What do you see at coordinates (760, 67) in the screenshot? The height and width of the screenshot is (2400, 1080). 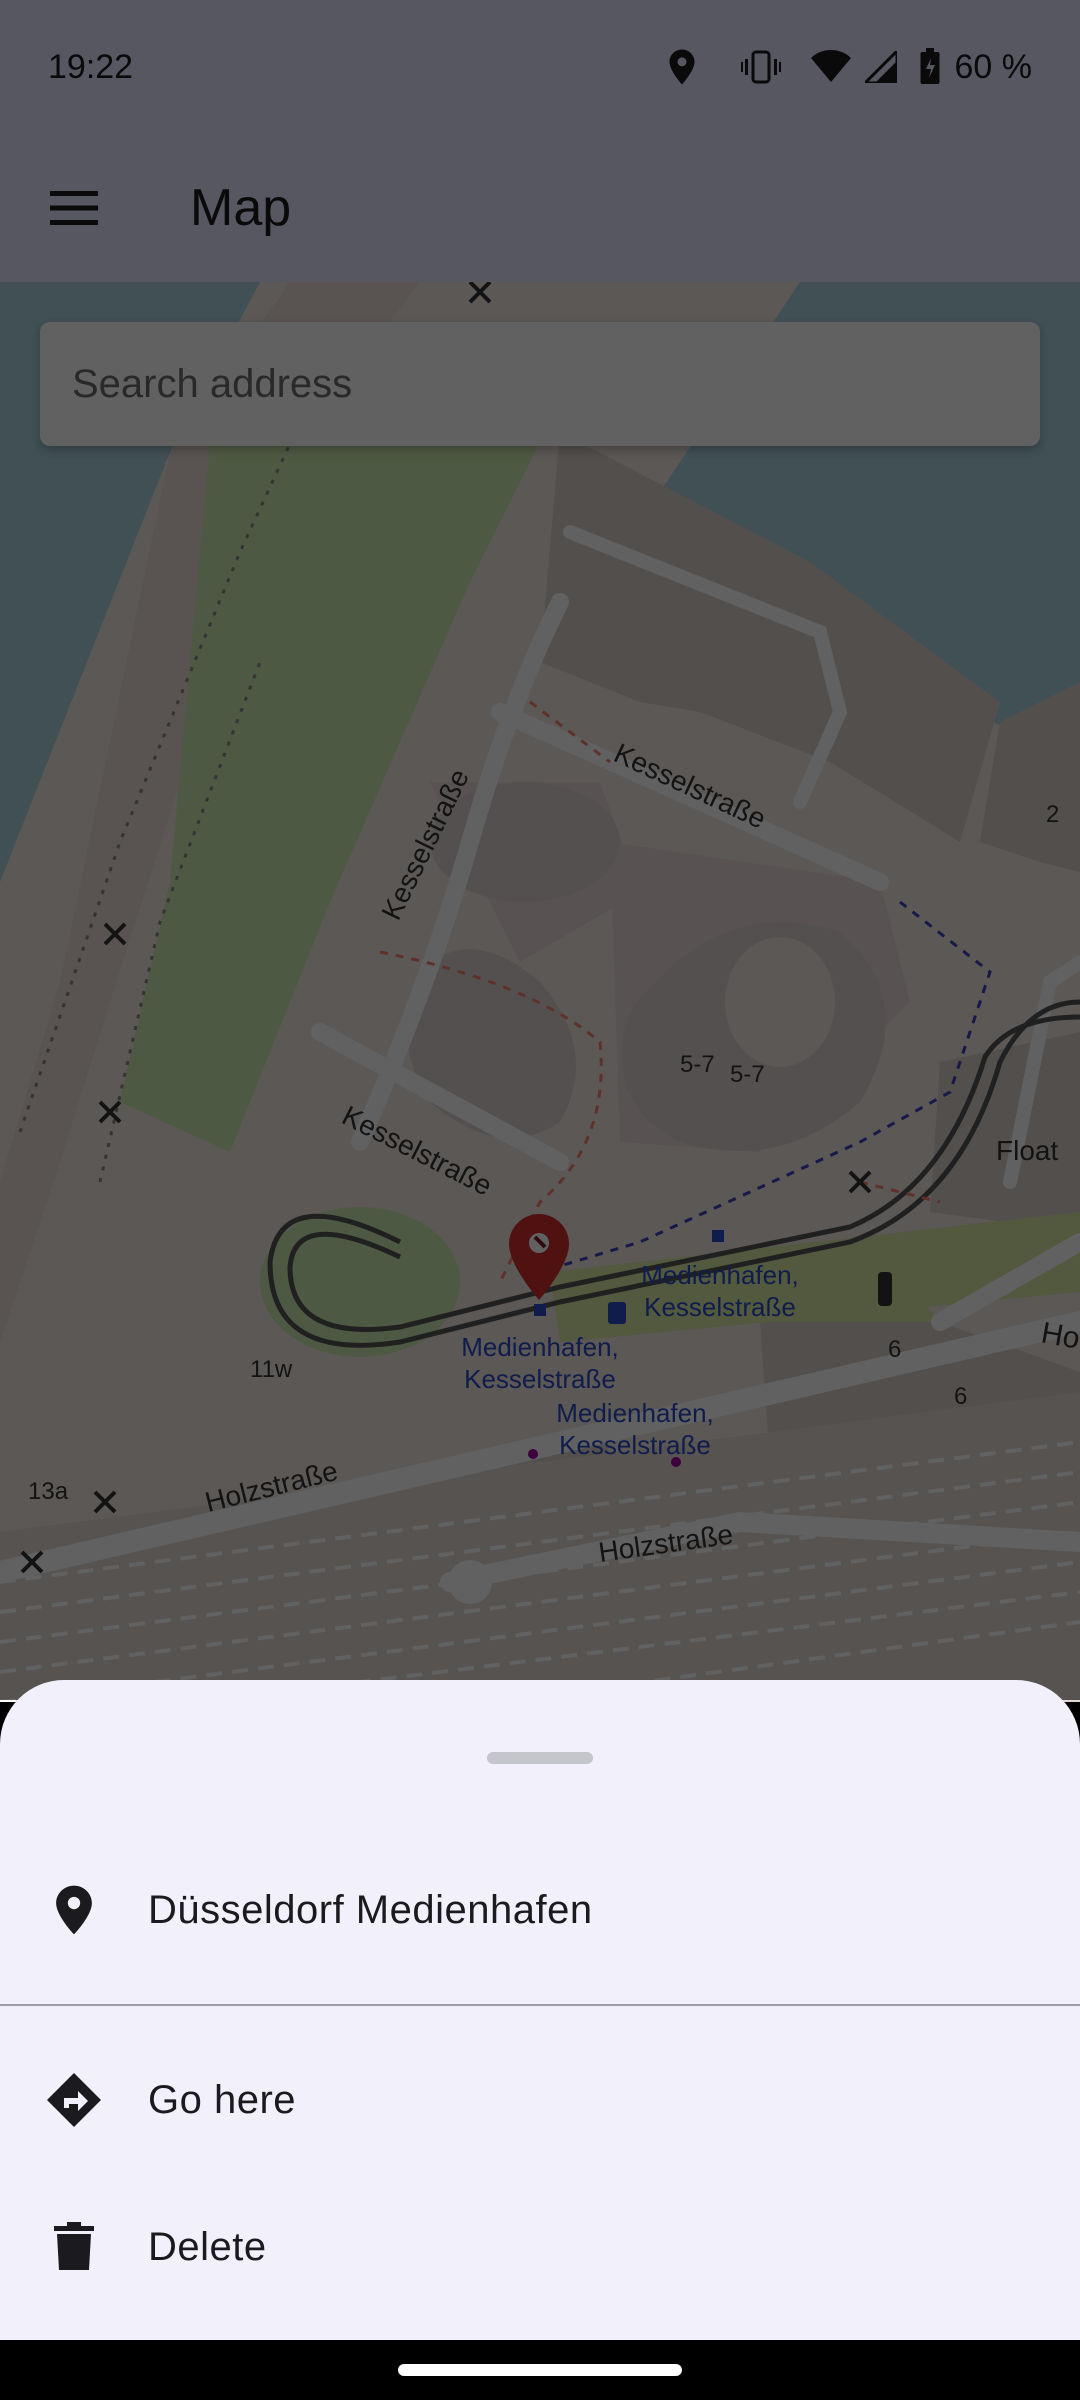 I see `vibrate-icon` at bounding box center [760, 67].